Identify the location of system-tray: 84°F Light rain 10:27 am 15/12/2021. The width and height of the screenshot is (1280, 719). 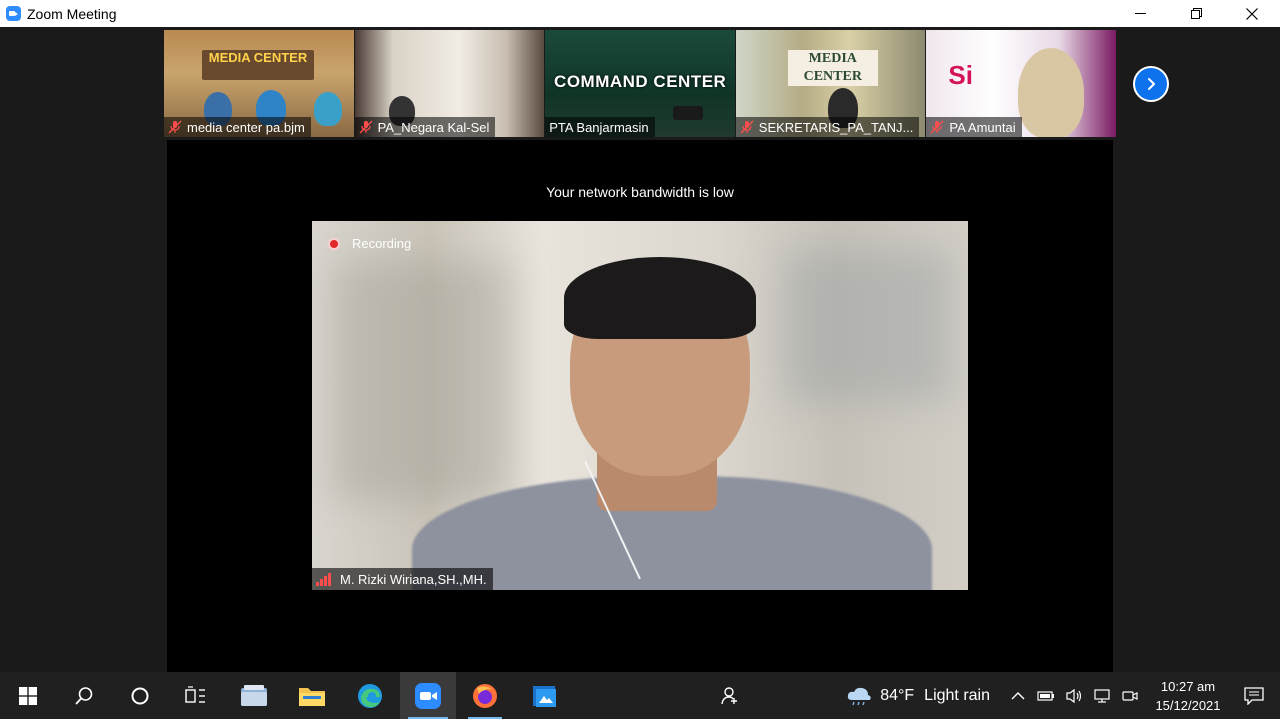
(1063, 695).